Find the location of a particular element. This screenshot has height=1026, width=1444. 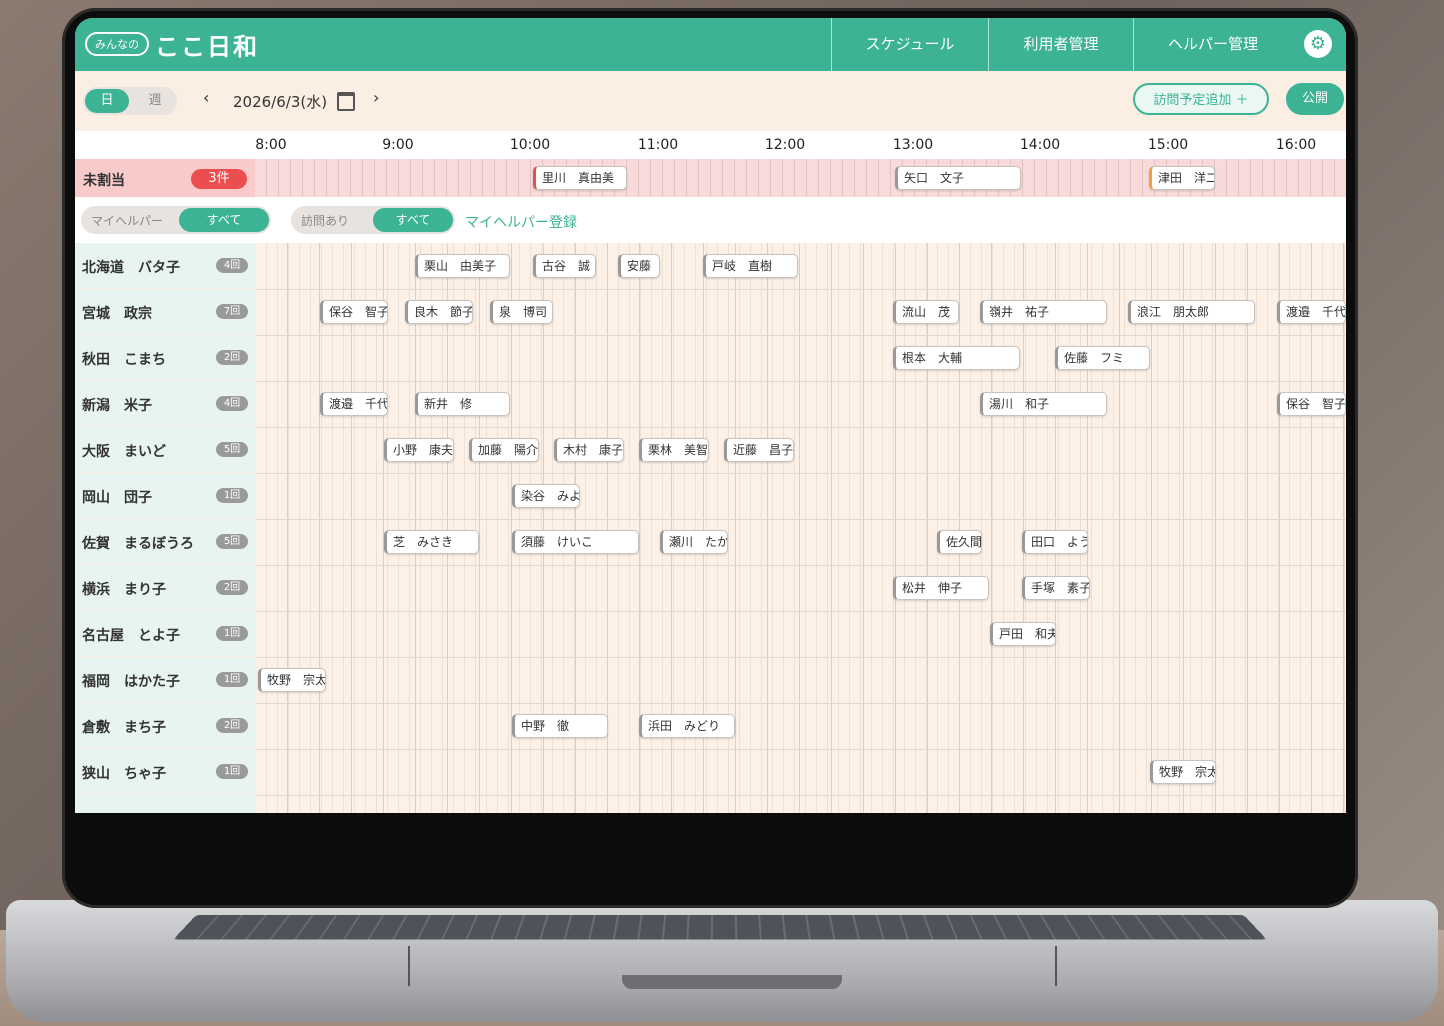

unassigned-row: 未割当 3件 里川 真由美 矢口 文子 津田 洋二 is located at coordinates (710, 178).